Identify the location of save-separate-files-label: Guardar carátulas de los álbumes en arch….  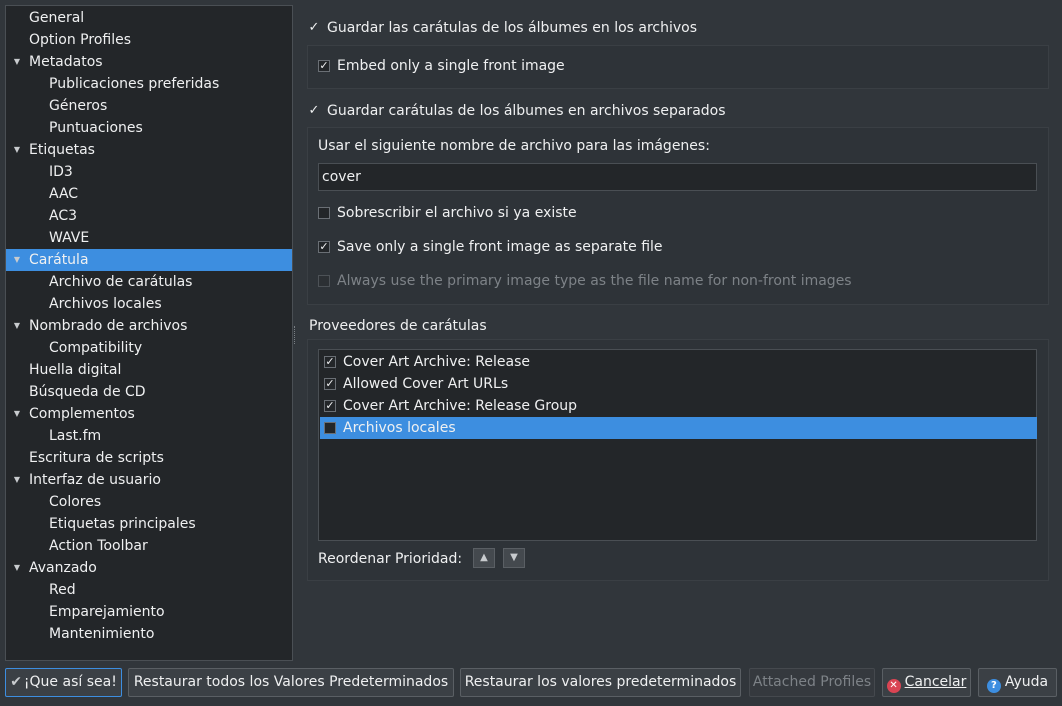
(526, 111).